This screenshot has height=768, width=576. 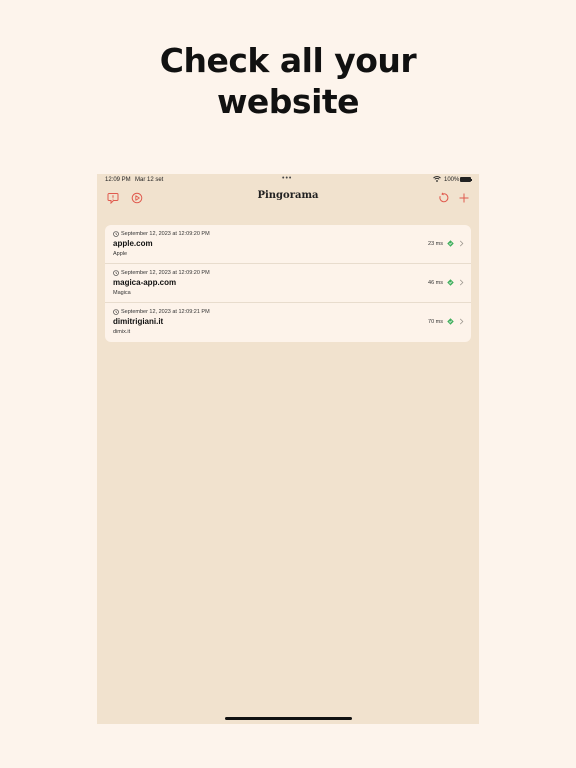 I want to click on status-time: 12:09 PM, so click(x=118, y=180).